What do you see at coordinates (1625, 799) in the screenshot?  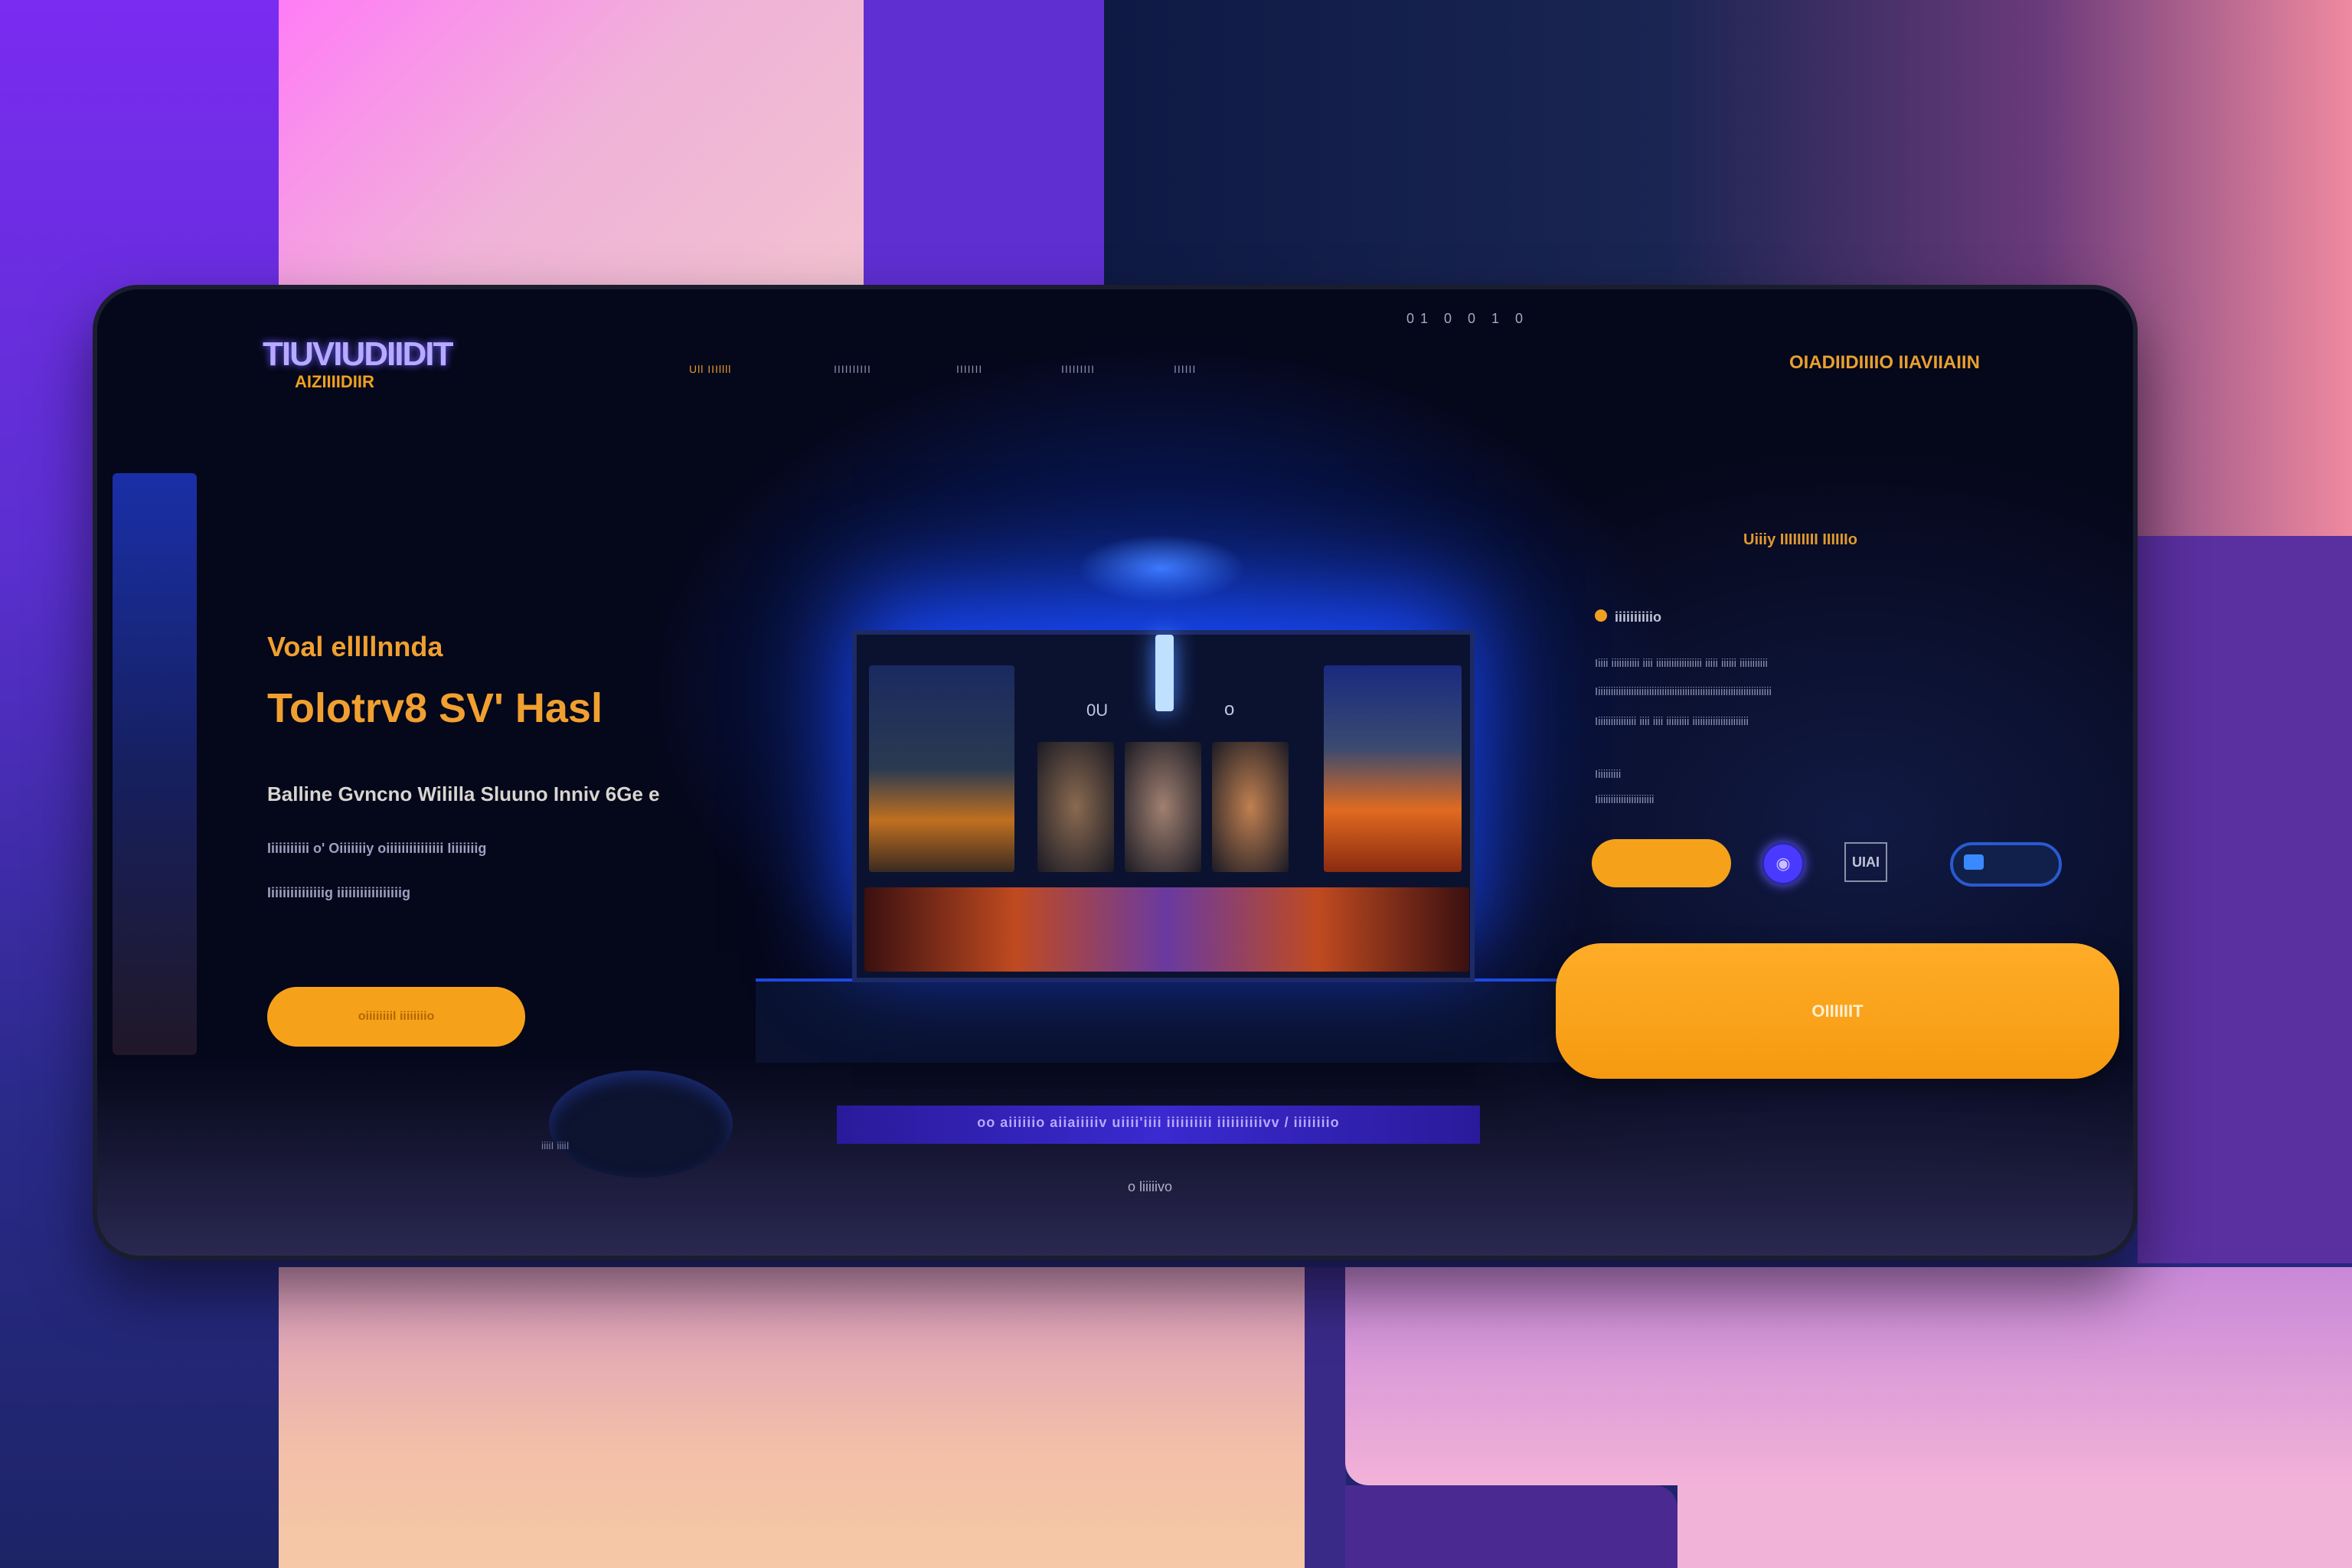 I see `panel-small-text: Iiiiiiiiiiiiiiiiiiiiiii` at bounding box center [1625, 799].